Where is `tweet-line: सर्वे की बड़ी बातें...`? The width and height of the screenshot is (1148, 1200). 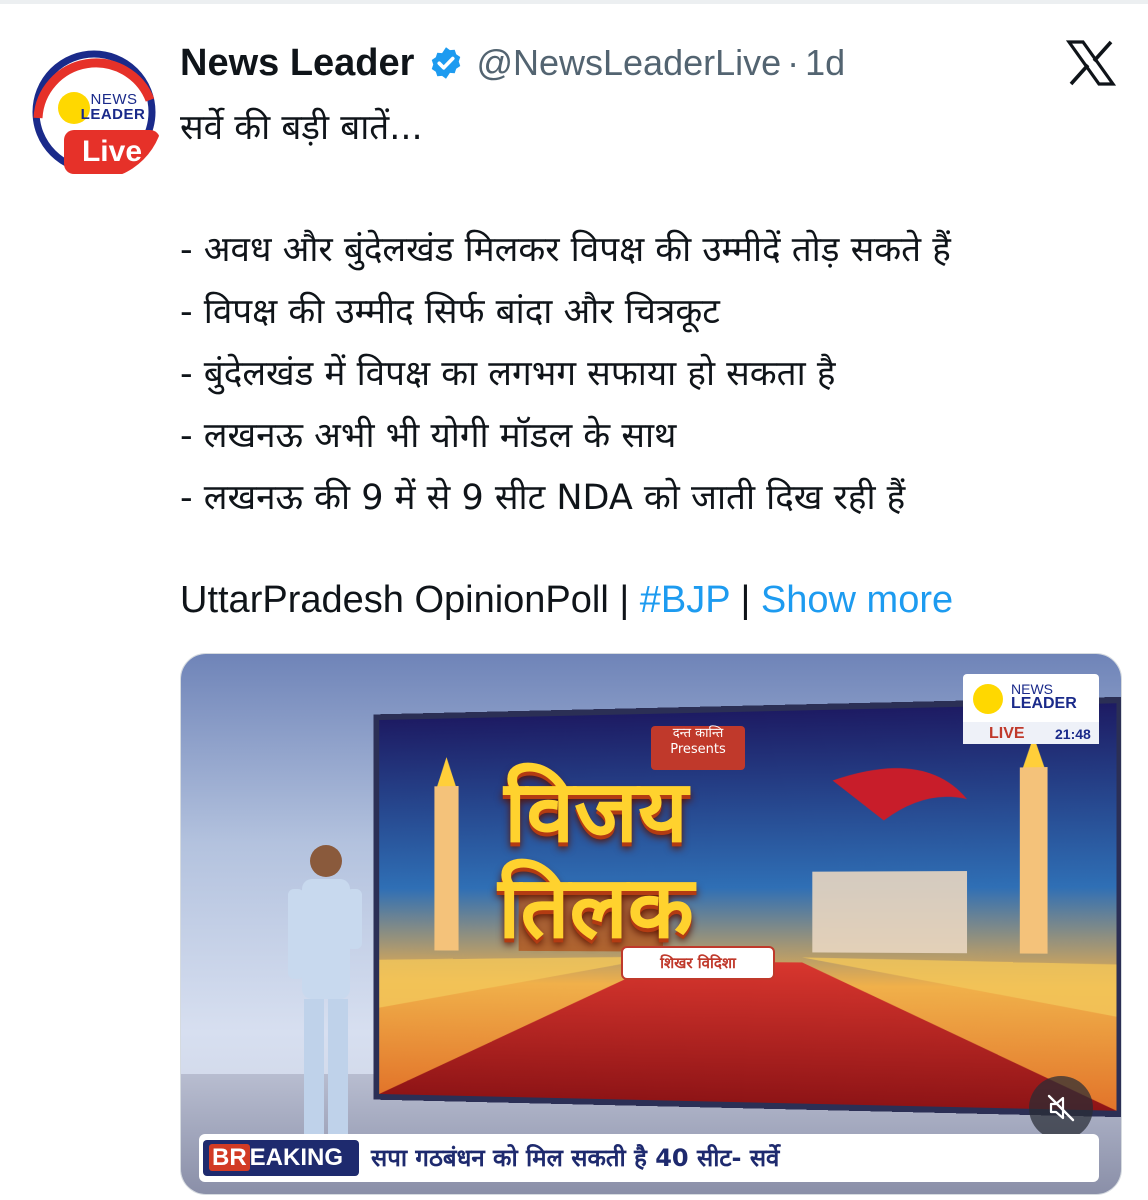
tweet-line: सर्वे की बड़ी बातें... is located at coordinates (301, 128).